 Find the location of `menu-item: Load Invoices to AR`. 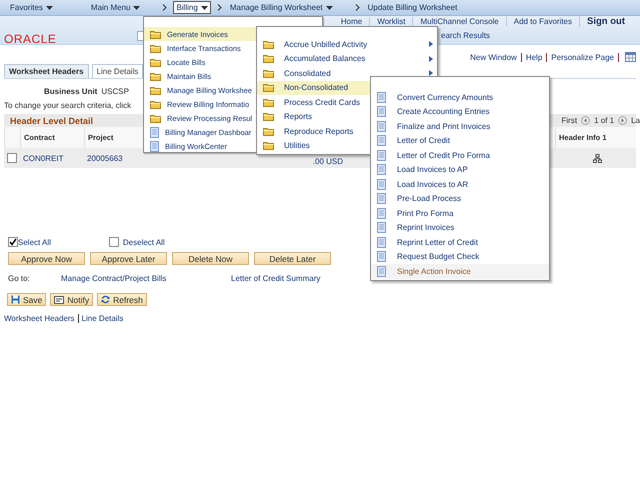

menu-item: Load Invoices to AR is located at coordinates (460, 184).